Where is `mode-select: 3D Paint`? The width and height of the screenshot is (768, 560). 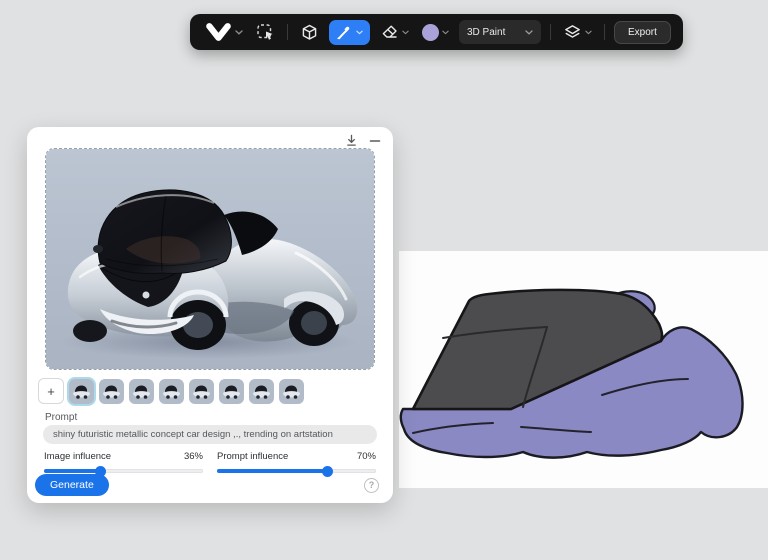 mode-select: 3D Paint is located at coordinates (500, 32).